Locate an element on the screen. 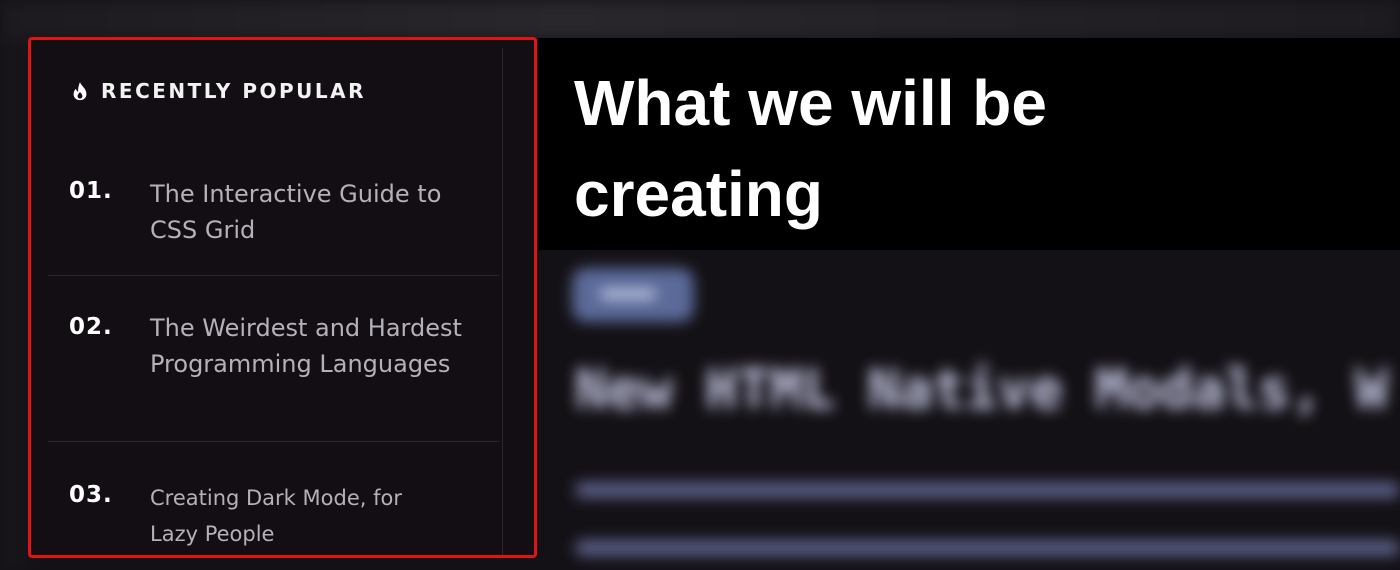 The width and height of the screenshot is (1400, 570). article-link-dark-mode: Creating Dark Mode, for Lazy People is located at coordinates (300, 516).